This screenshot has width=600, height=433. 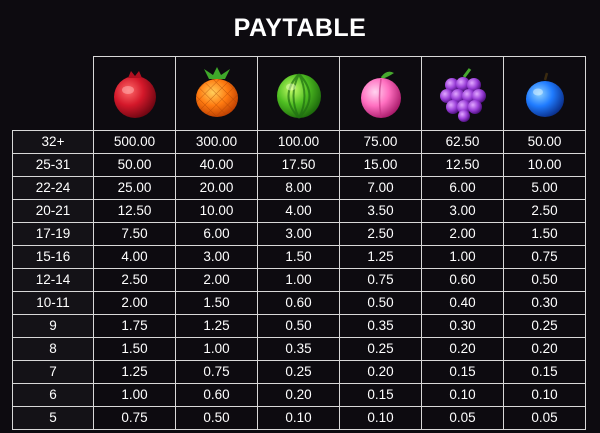 I want to click on plum-icon, so click(x=544, y=94).